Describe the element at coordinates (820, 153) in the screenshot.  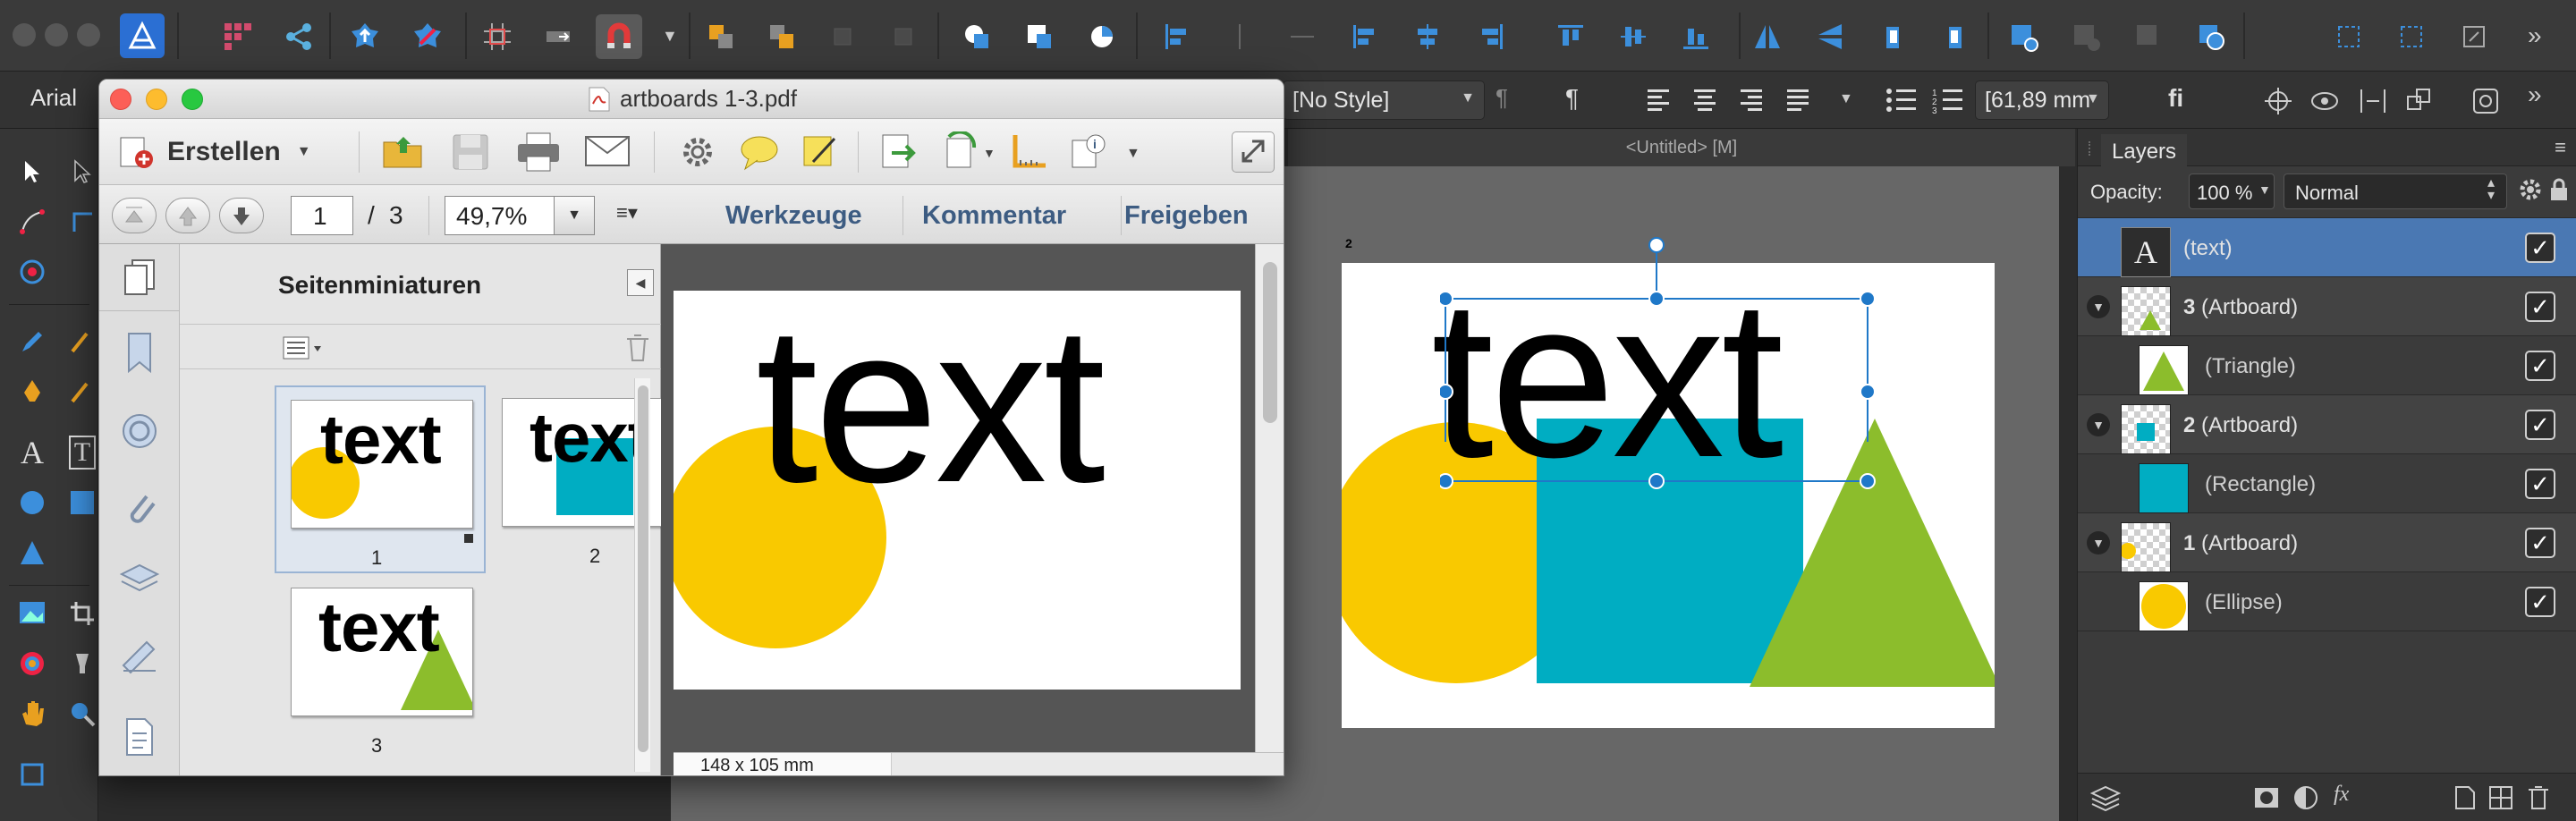
I see `sign-pen-icon` at that location.